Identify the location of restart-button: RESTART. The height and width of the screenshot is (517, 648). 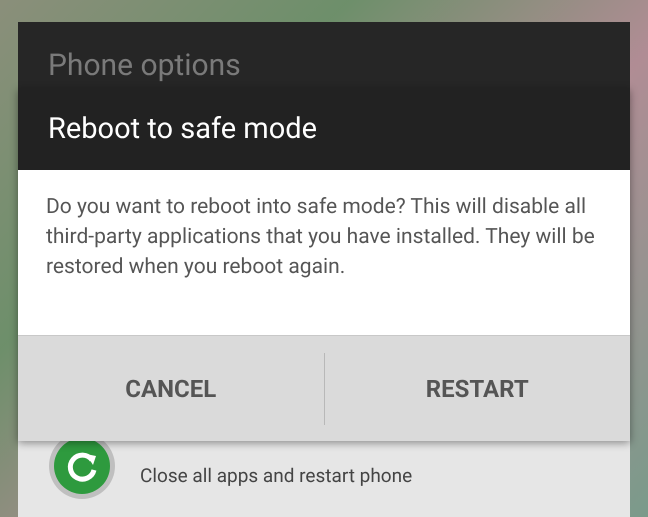
(477, 388).